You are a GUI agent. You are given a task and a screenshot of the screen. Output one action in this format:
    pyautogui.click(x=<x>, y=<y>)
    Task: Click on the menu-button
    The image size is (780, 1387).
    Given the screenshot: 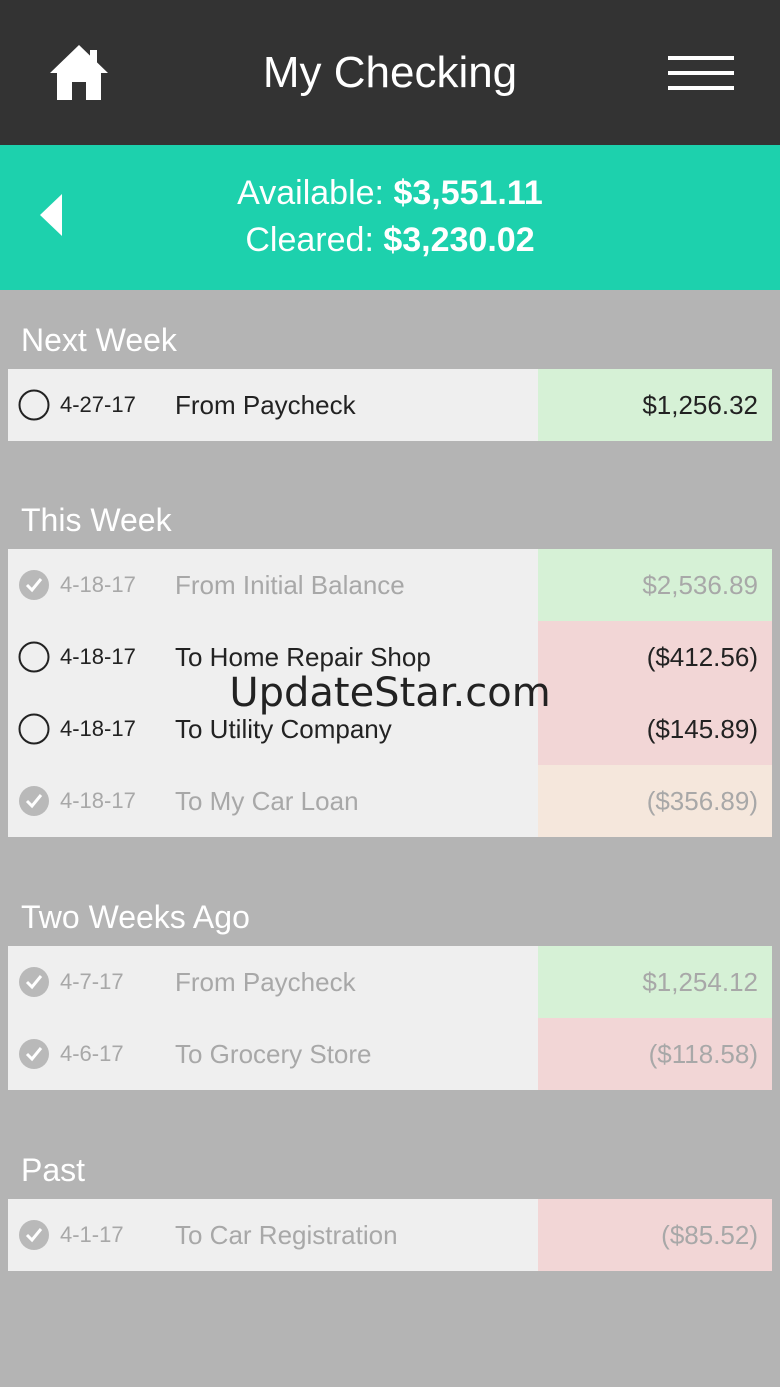 What is the action you would take?
    pyautogui.click(x=701, y=73)
    